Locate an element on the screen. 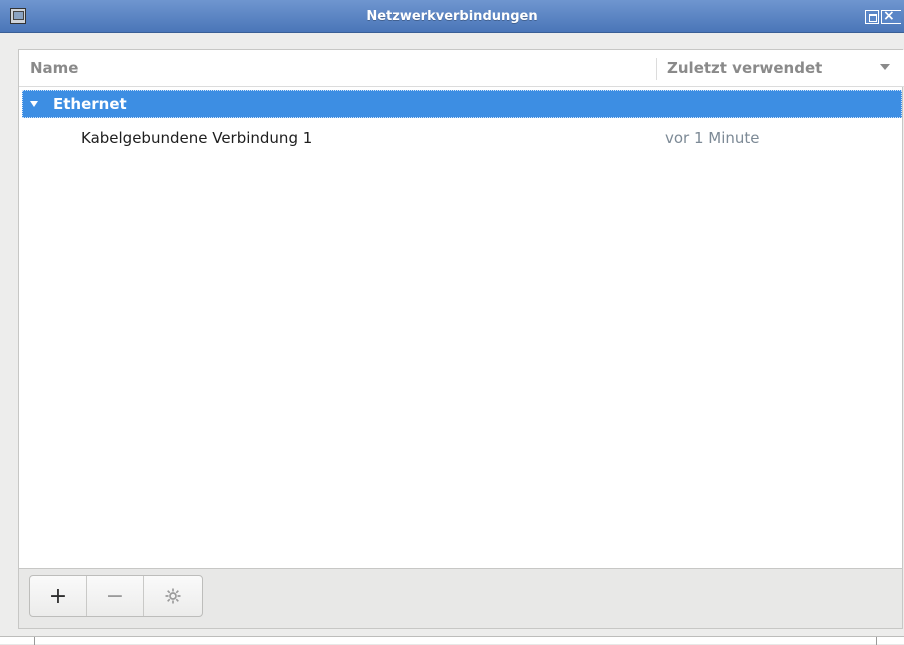  add-connection-button: + is located at coordinates (58, 596).